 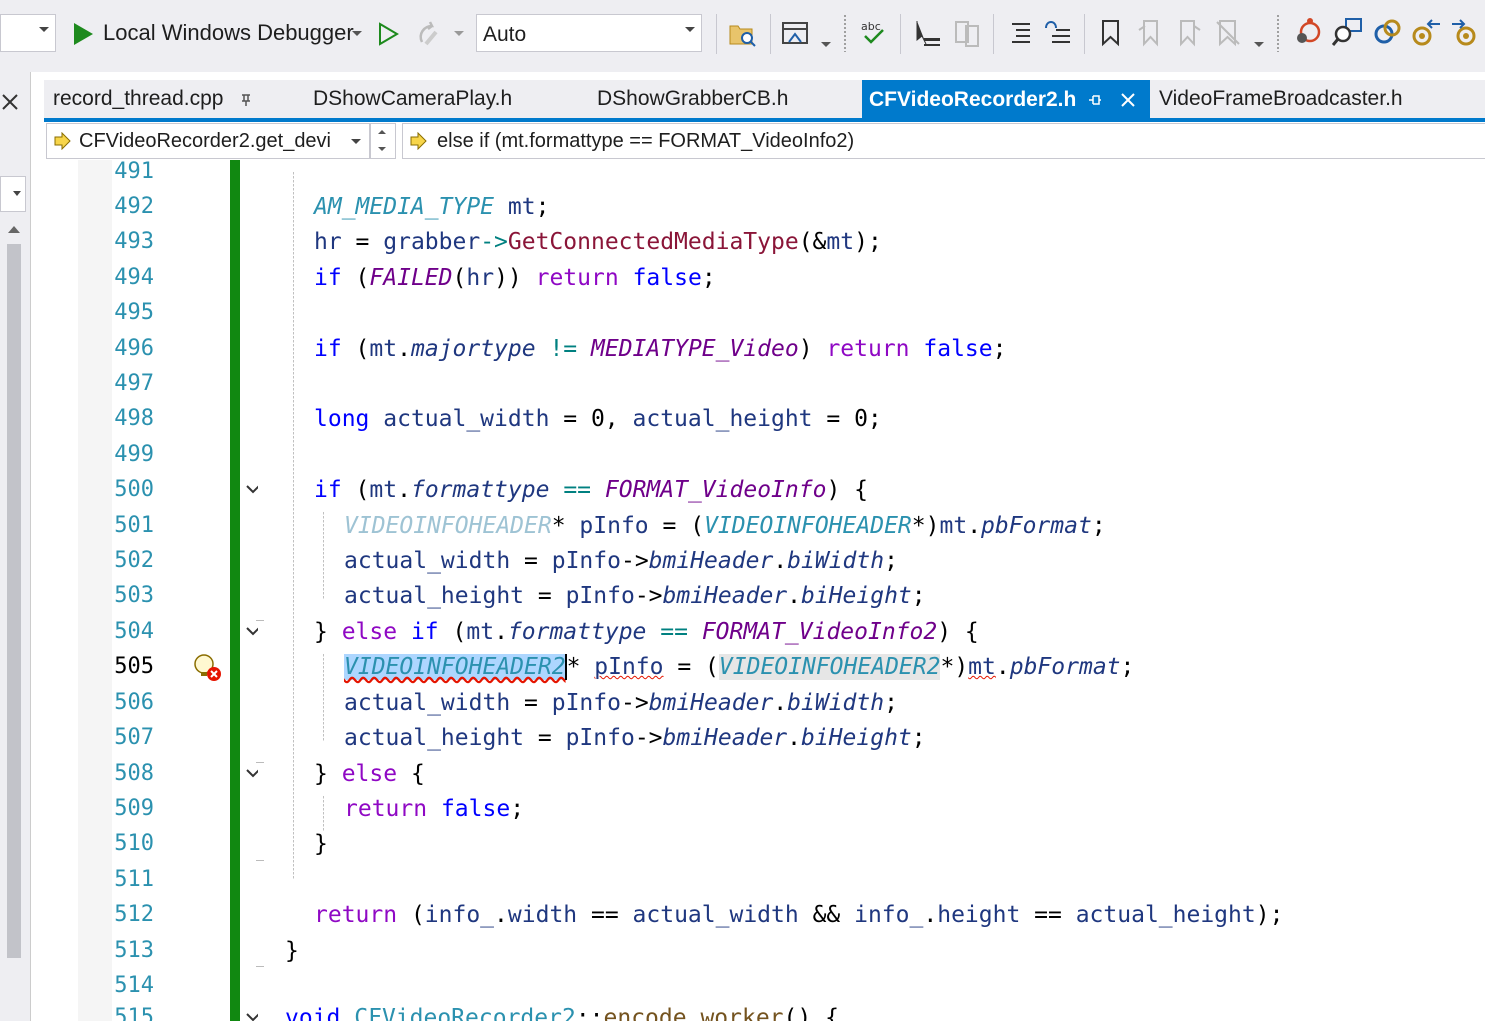 What do you see at coordinates (134, 595) in the screenshot?
I see `line-number: 503` at bounding box center [134, 595].